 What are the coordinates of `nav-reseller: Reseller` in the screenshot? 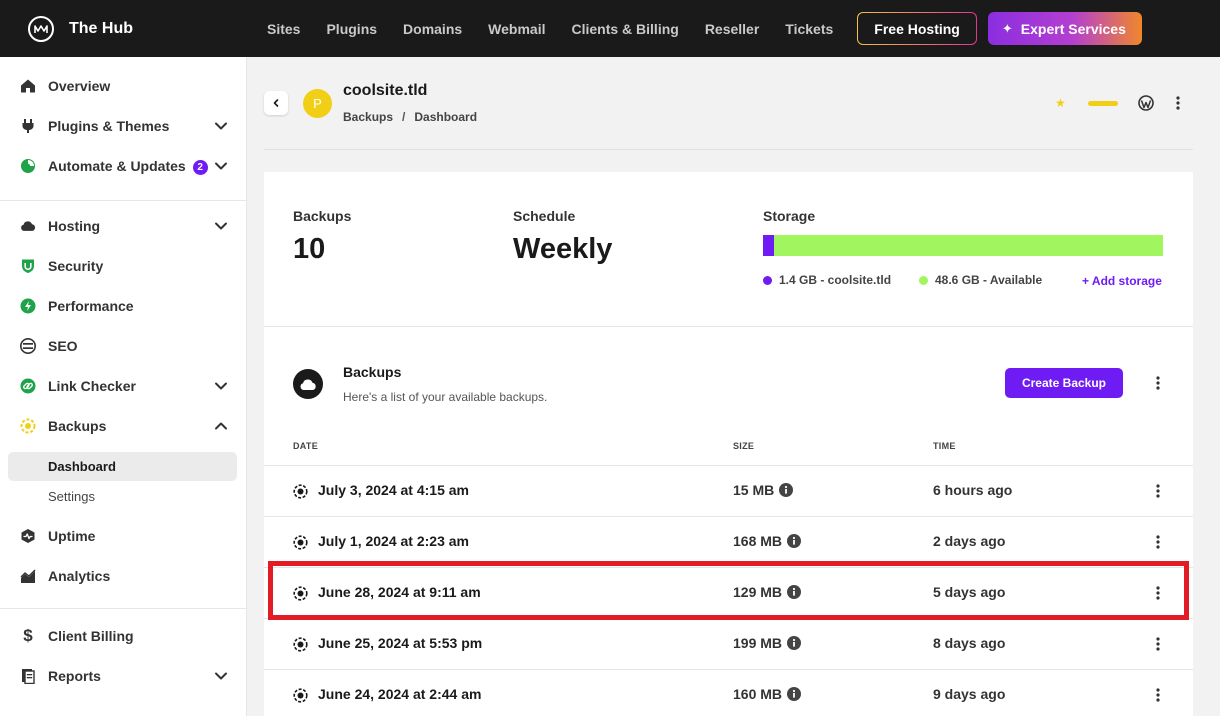 It's located at (732, 29).